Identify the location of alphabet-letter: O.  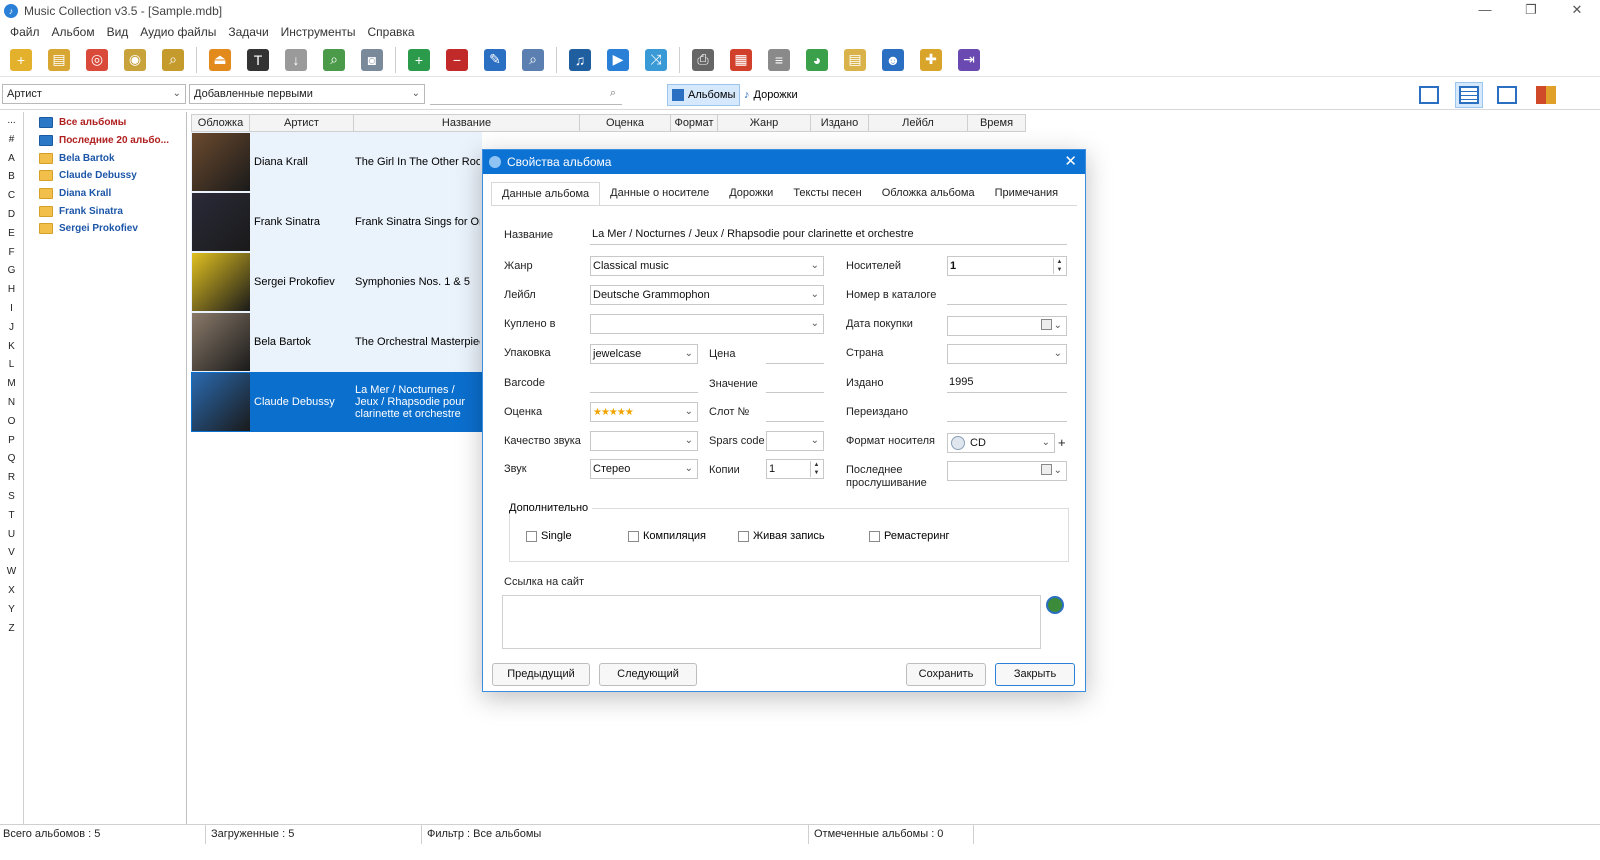
(11, 422).